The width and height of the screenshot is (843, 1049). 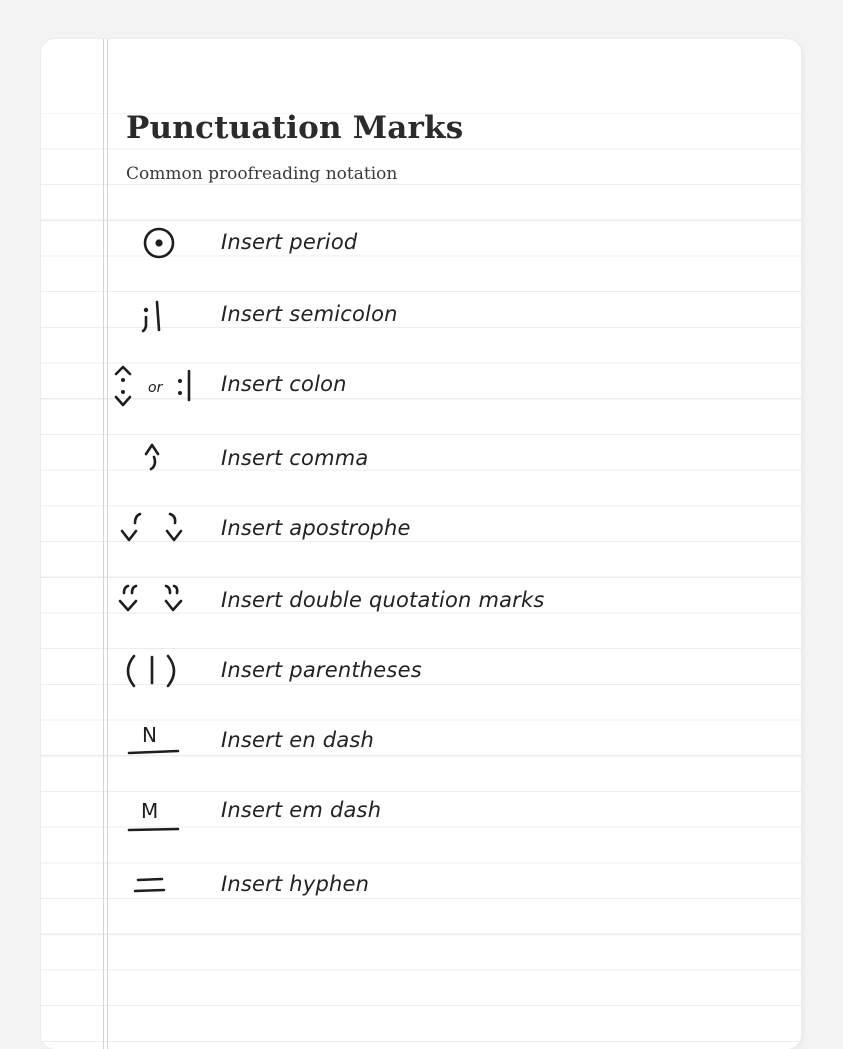 I want to click on mark-row-apostrophe: Insert apostrophe, so click(x=421, y=530).